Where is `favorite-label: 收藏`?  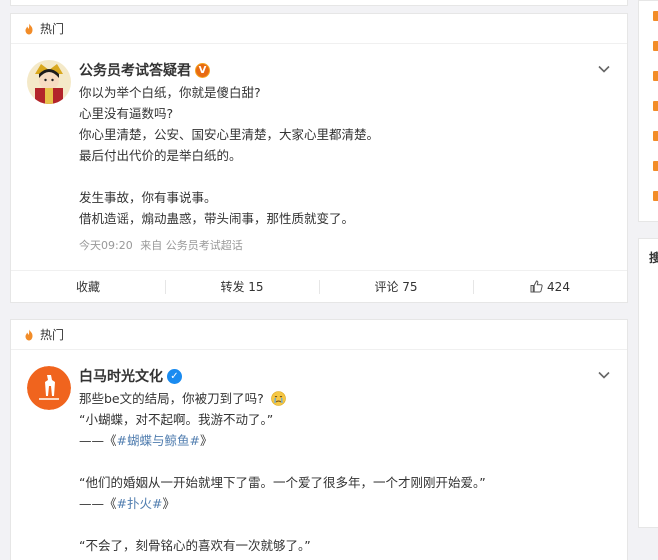
favorite-label: 收藏 is located at coordinates (87, 287).